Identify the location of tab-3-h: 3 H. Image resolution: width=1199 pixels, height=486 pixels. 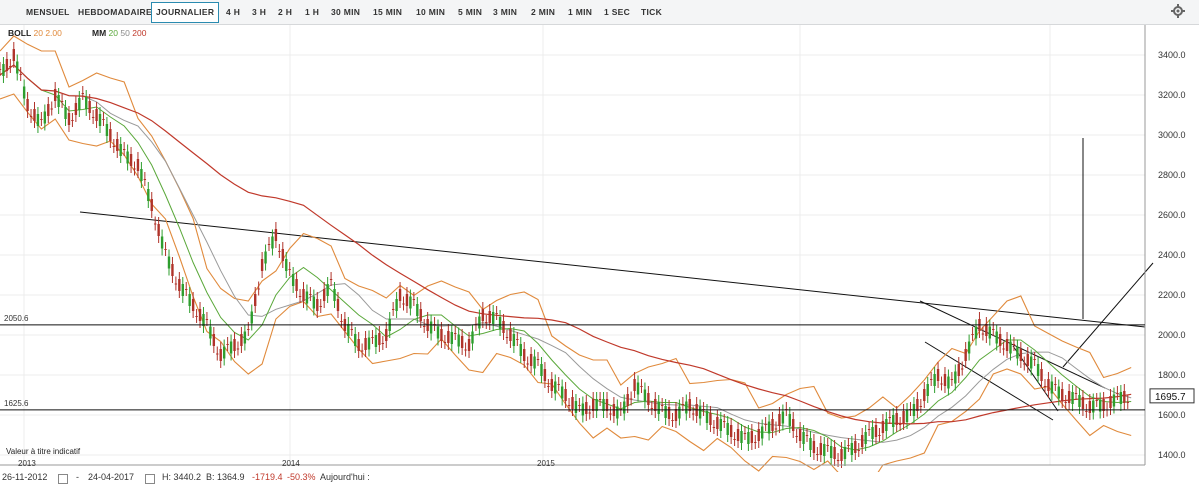
(259, 12).